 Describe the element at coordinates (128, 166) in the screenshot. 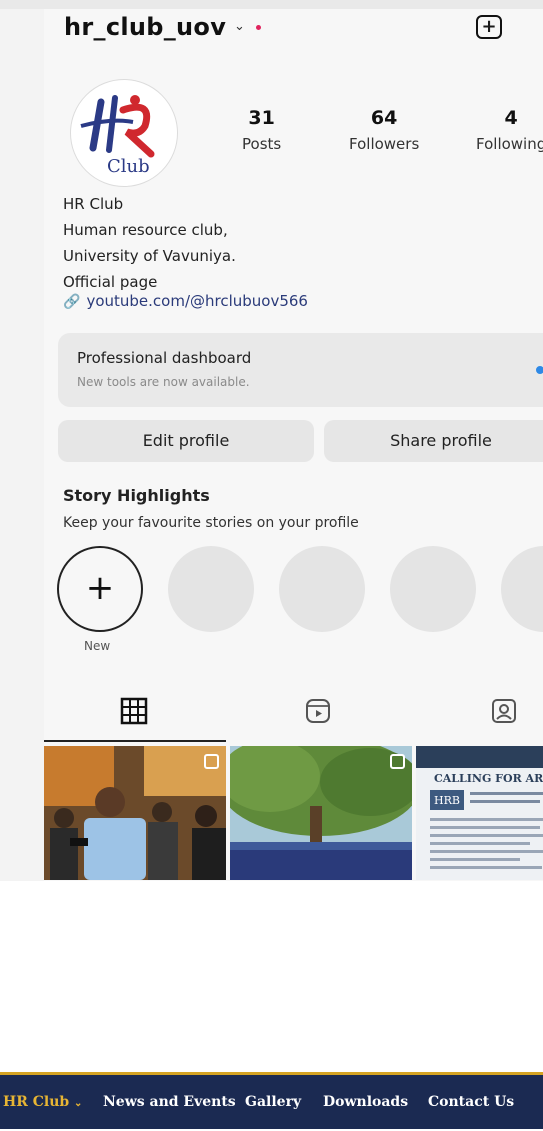

I see `avatar-text: Club` at that location.